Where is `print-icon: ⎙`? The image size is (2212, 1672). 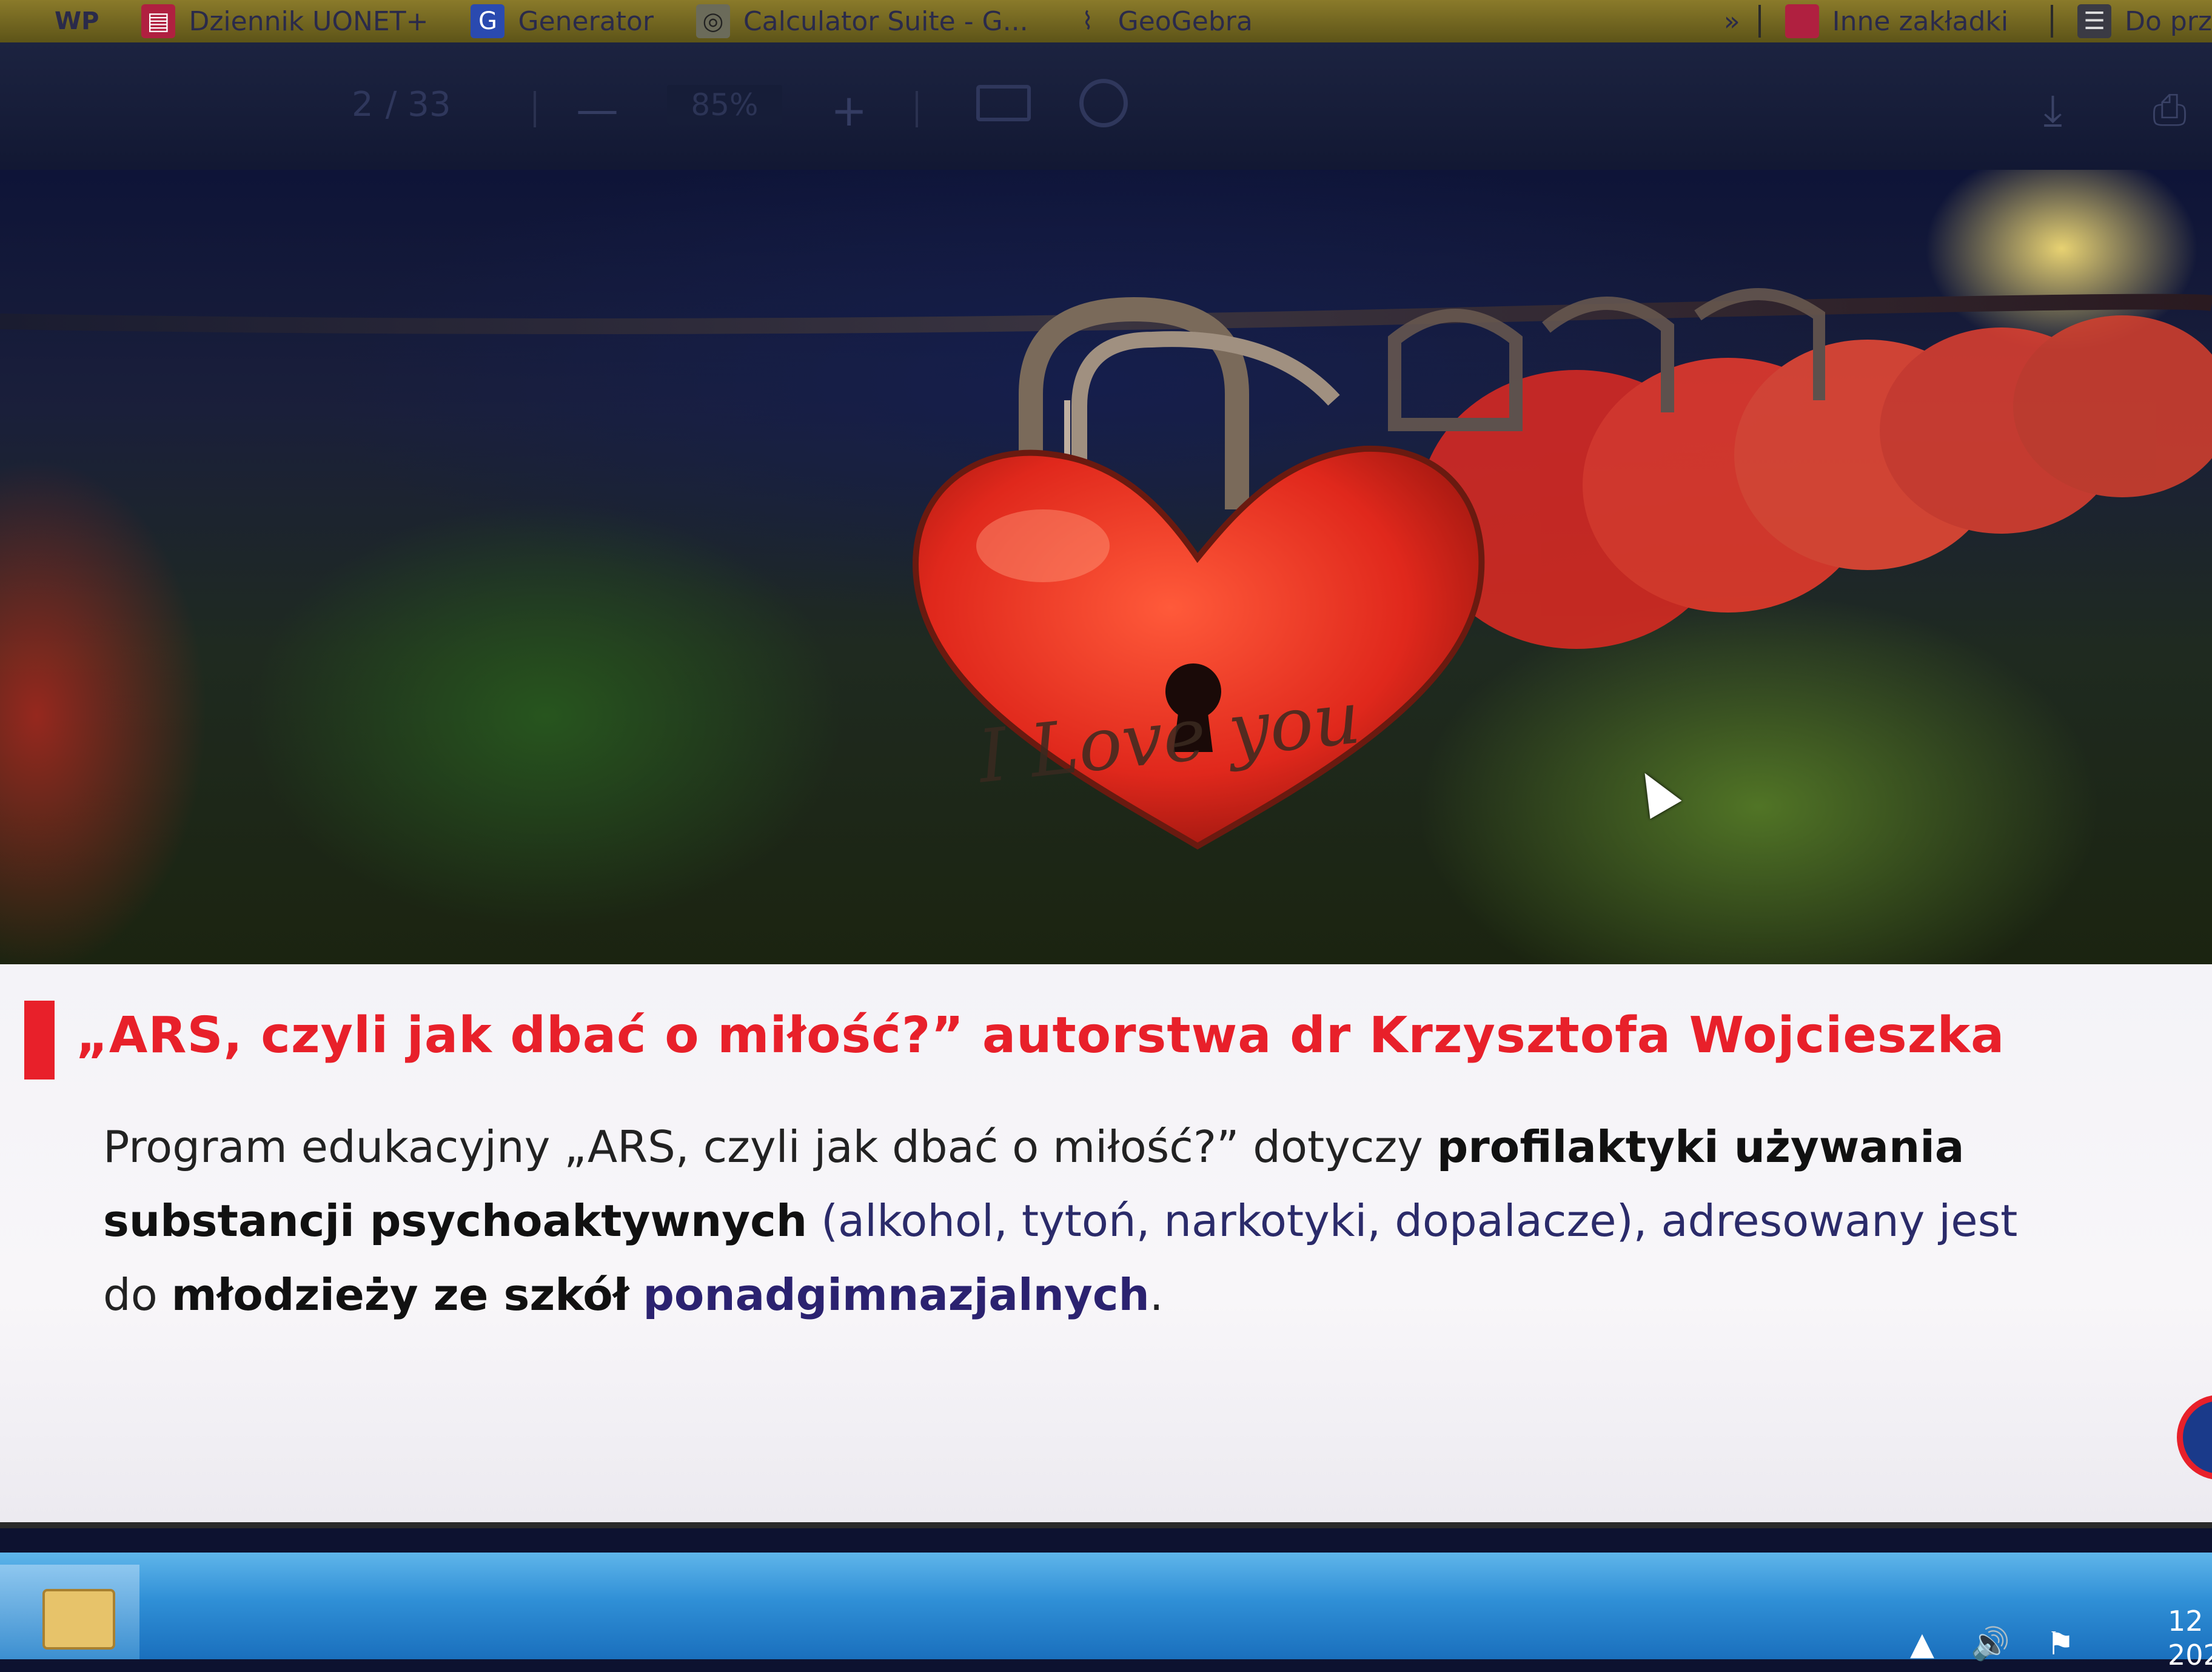
print-icon: ⎙ is located at coordinates (2170, 110).